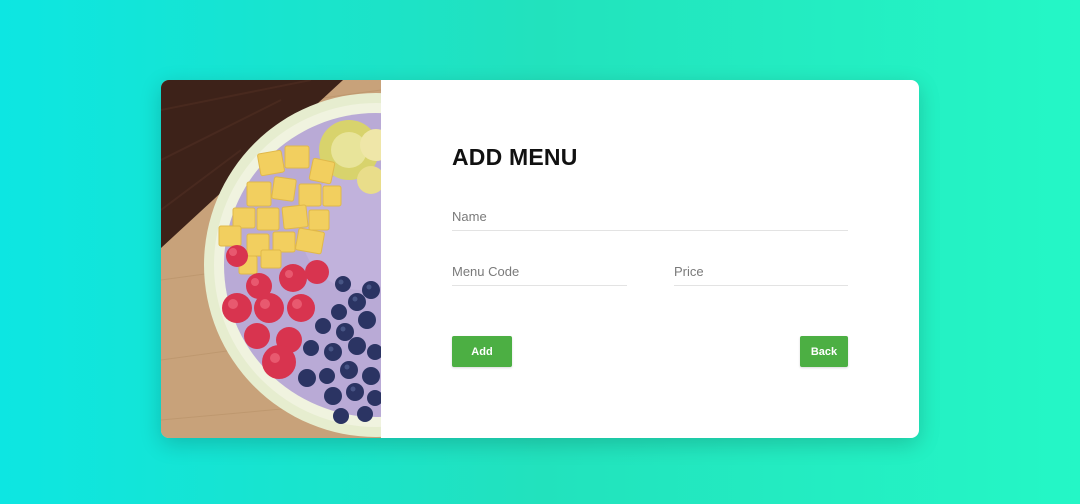  I want to click on page-title: ADD MENU, so click(515, 157).